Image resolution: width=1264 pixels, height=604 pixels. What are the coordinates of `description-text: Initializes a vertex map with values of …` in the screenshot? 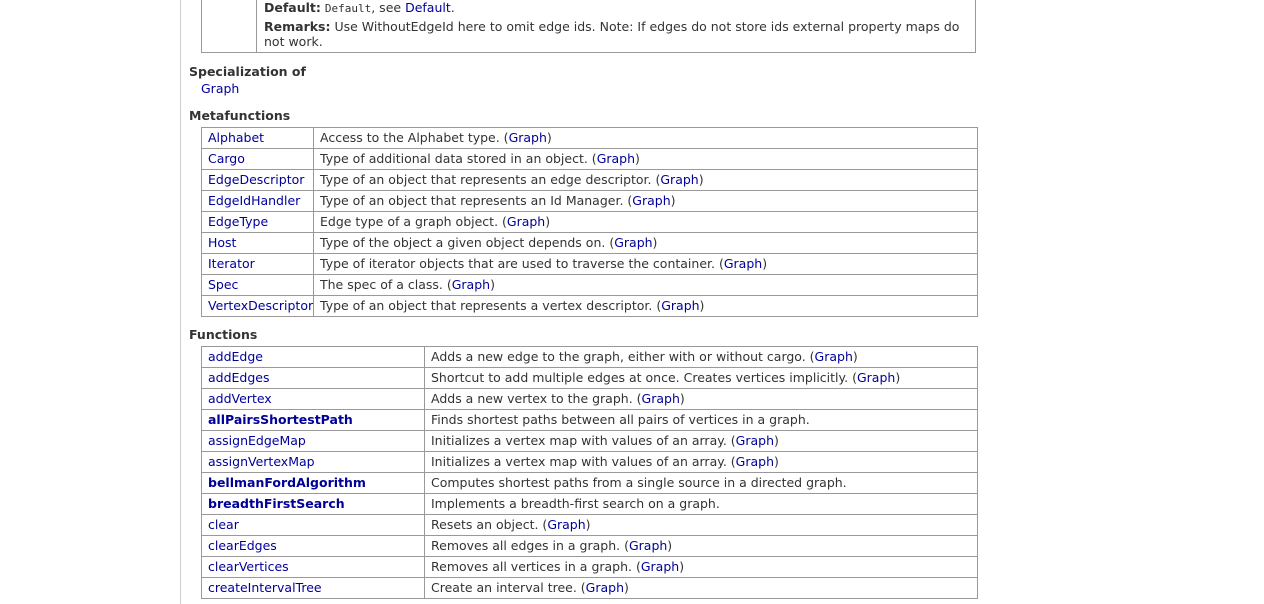 It's located at (583, 440).